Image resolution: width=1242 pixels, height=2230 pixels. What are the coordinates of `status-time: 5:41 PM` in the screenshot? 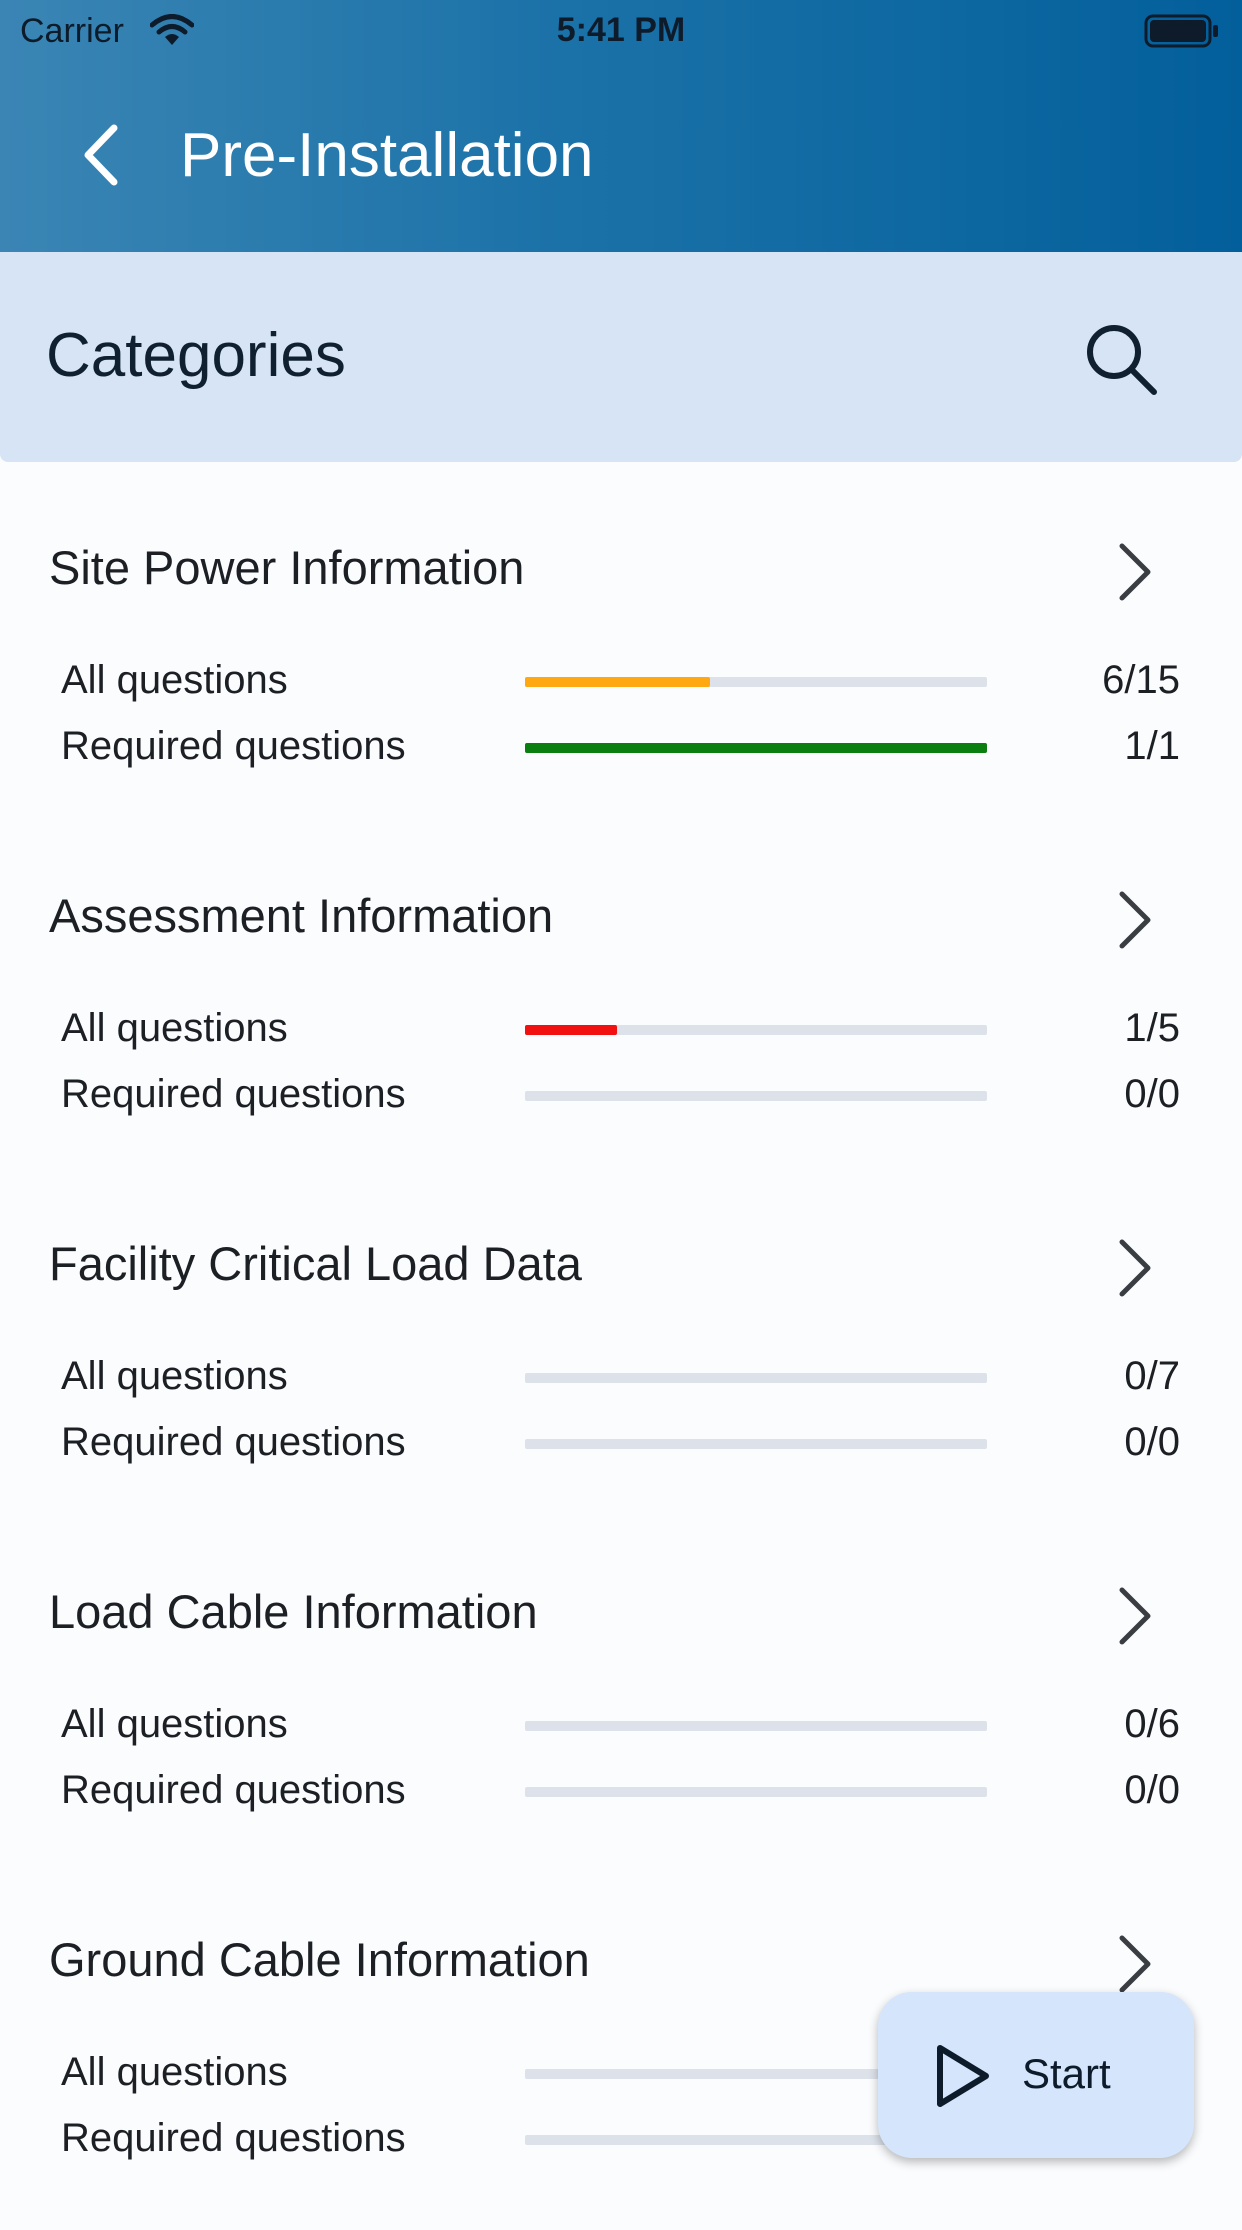 It's located at (621, 30).